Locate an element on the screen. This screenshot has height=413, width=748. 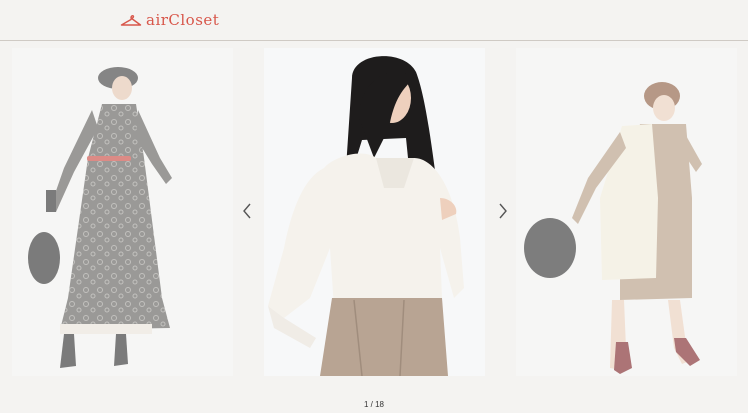
brand-logo: airCloset is located at coordinates (169, 20).